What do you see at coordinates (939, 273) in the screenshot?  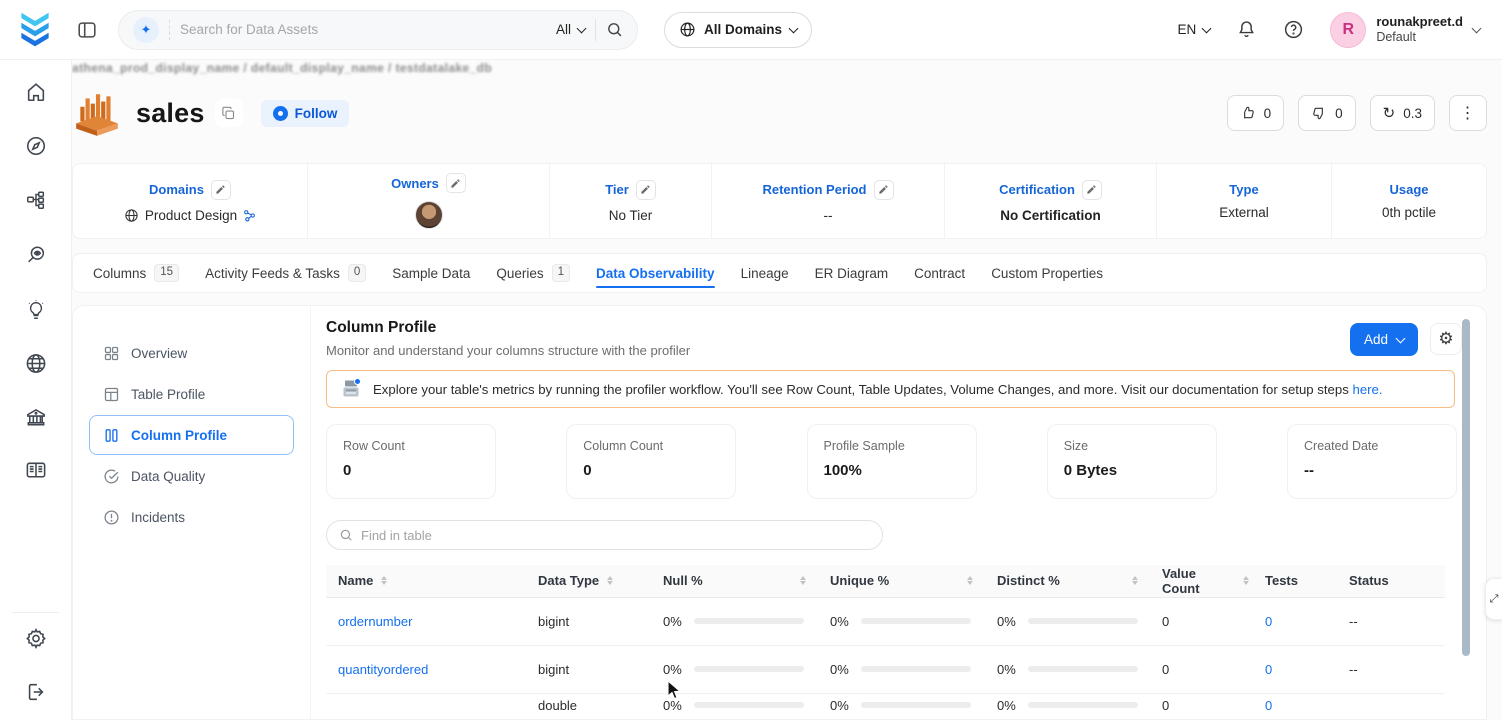 I see `tab-contract: Contract` at bounding box center [939, 273].